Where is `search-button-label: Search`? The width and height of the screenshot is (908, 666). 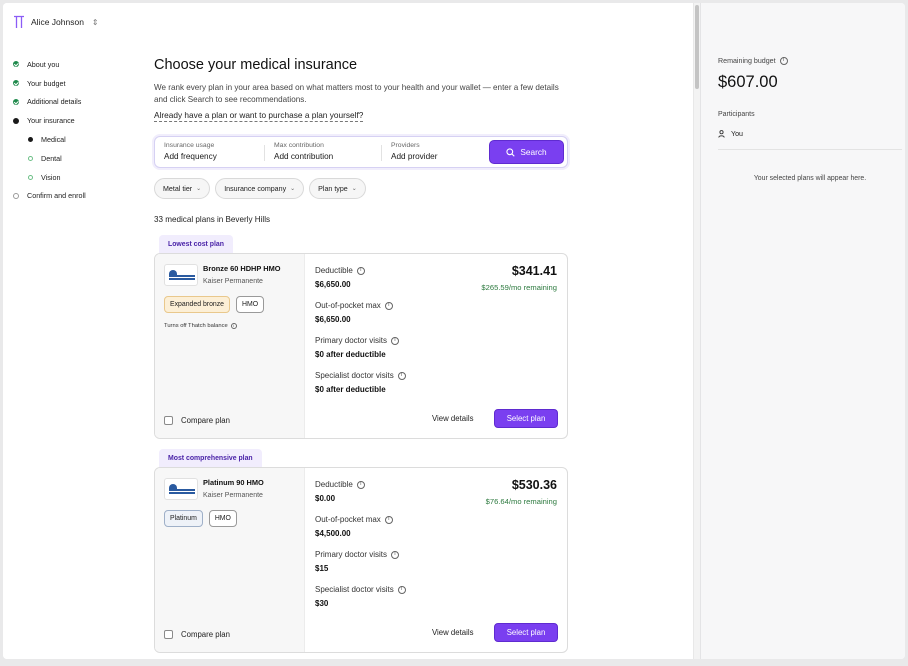
search-button-label: Search is located at coordinates (533, 152).